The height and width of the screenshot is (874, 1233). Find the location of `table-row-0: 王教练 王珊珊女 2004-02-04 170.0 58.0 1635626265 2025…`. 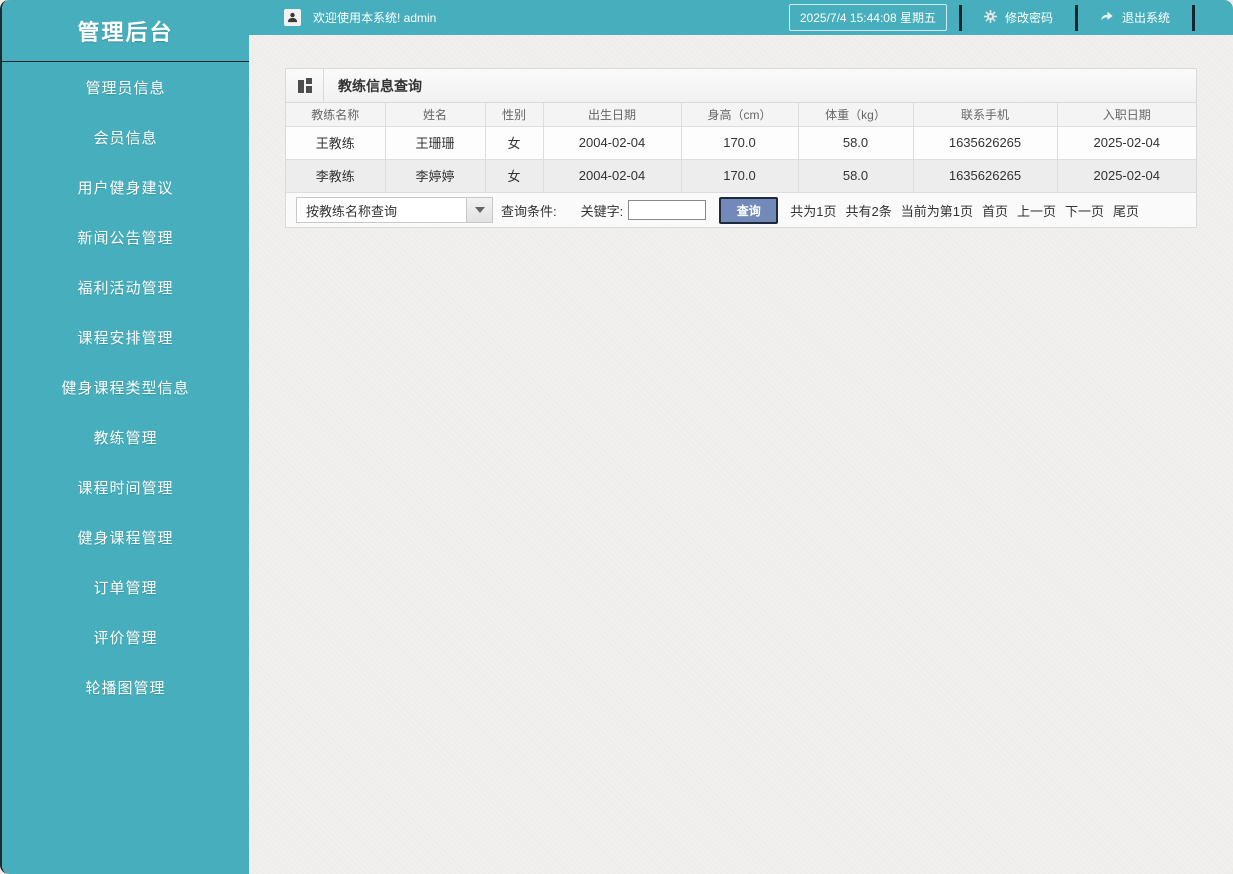

table-row-0: 王教练 王珊珊女 2004-02-04 170.0 58.0 1635626265 2025… is located at coordinates (741, 142).